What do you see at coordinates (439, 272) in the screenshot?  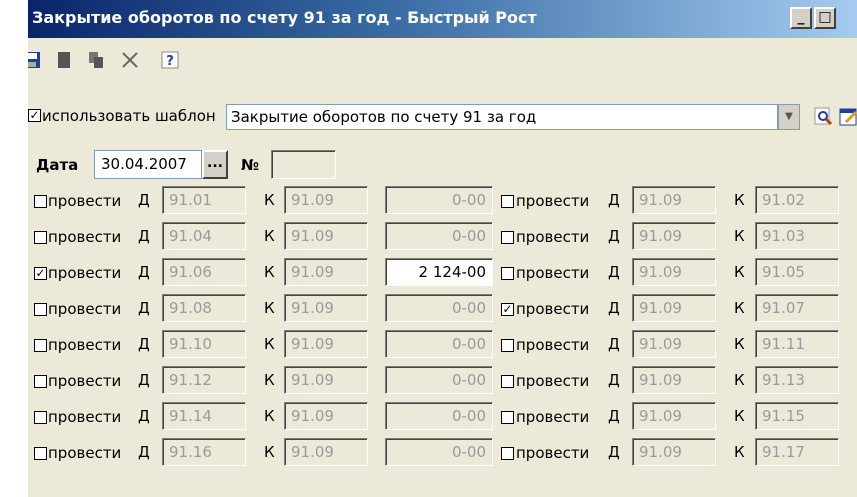 I see `amount-field: 2 124-00` at bounding box center [439, 272].